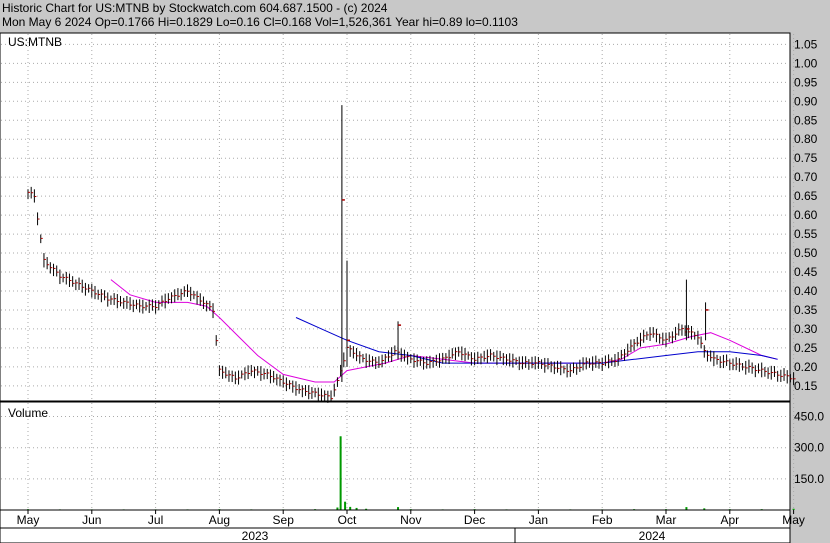 This screenshot has height=543, width=830. I want to click on price-tick-label: 0.45, so click(806, 272).